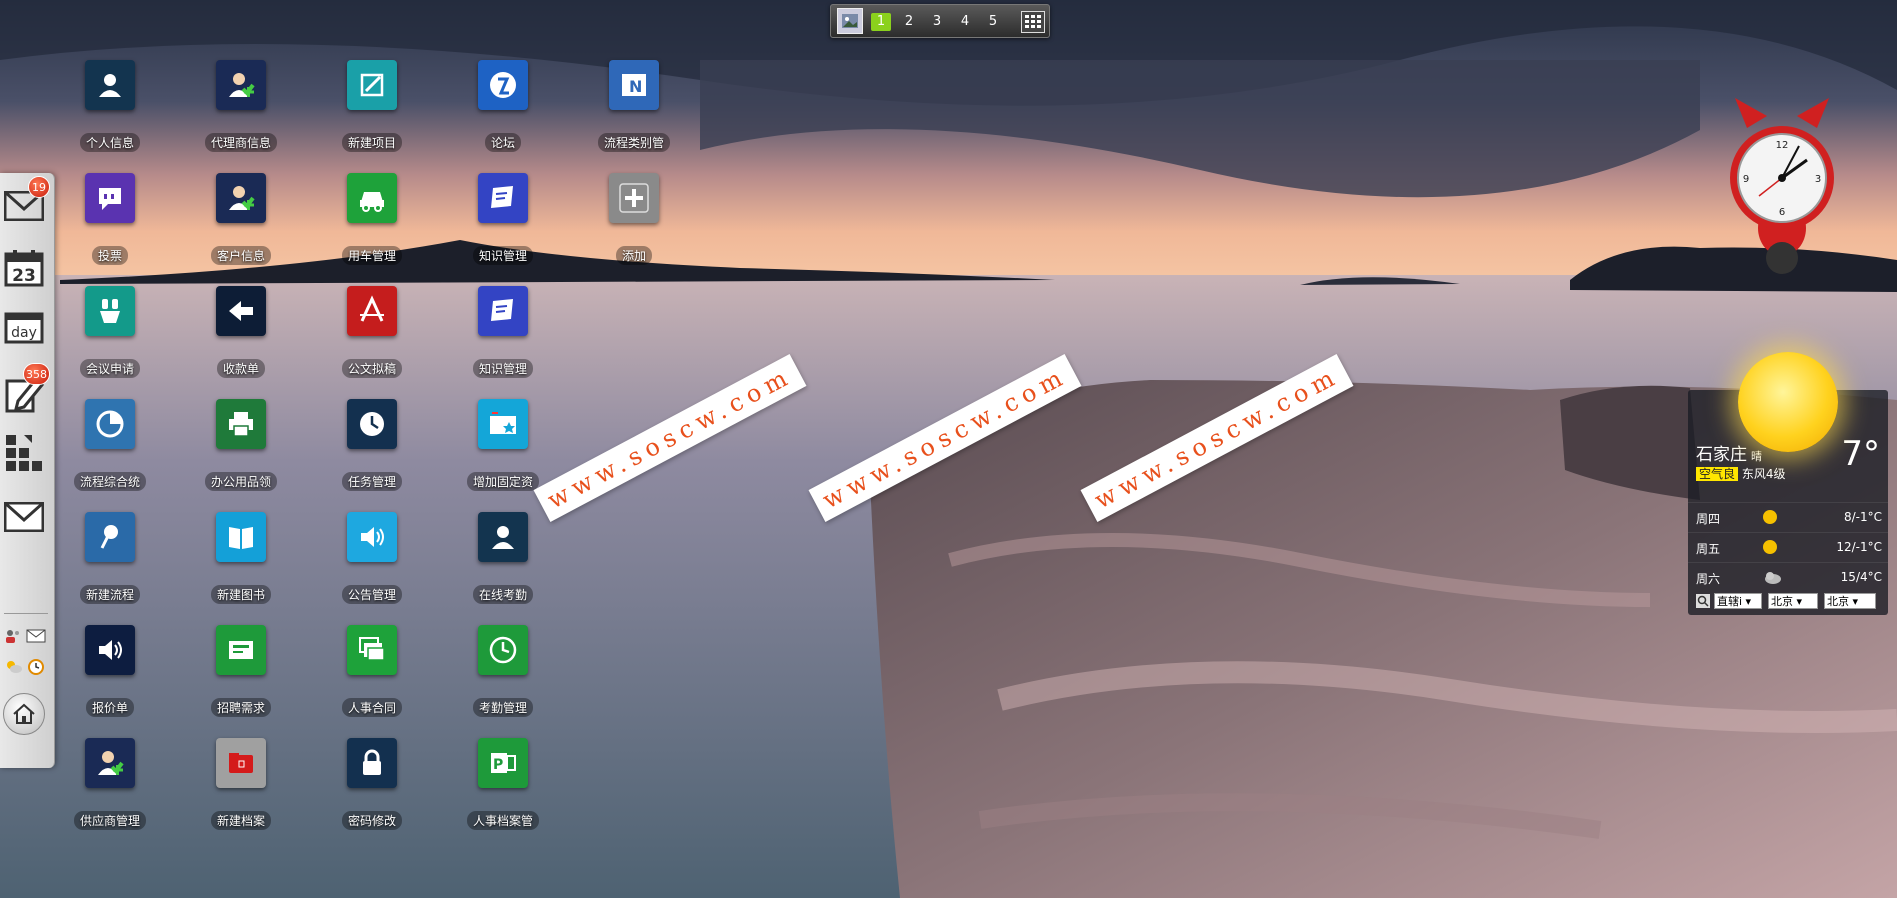  I want to click on folder-icon, so click(241, 763).